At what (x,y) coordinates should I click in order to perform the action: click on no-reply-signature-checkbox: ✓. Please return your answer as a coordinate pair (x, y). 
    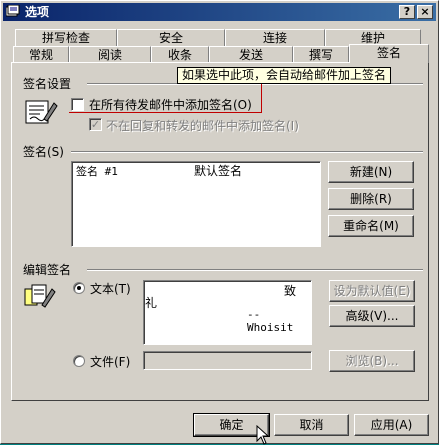
    Looking at the image, I should click on (95, 124).